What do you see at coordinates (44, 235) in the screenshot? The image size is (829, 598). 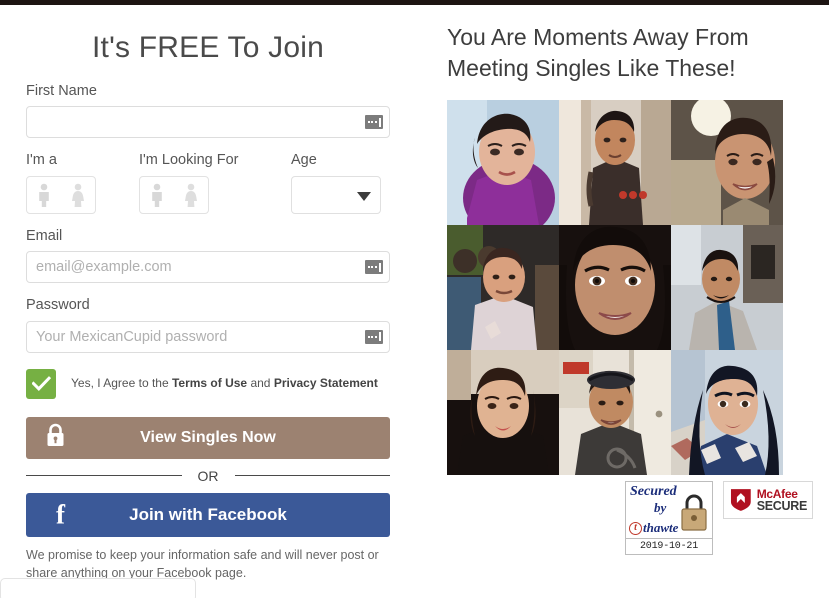 I see `email-label: Email` at bounding box center [44, 235].